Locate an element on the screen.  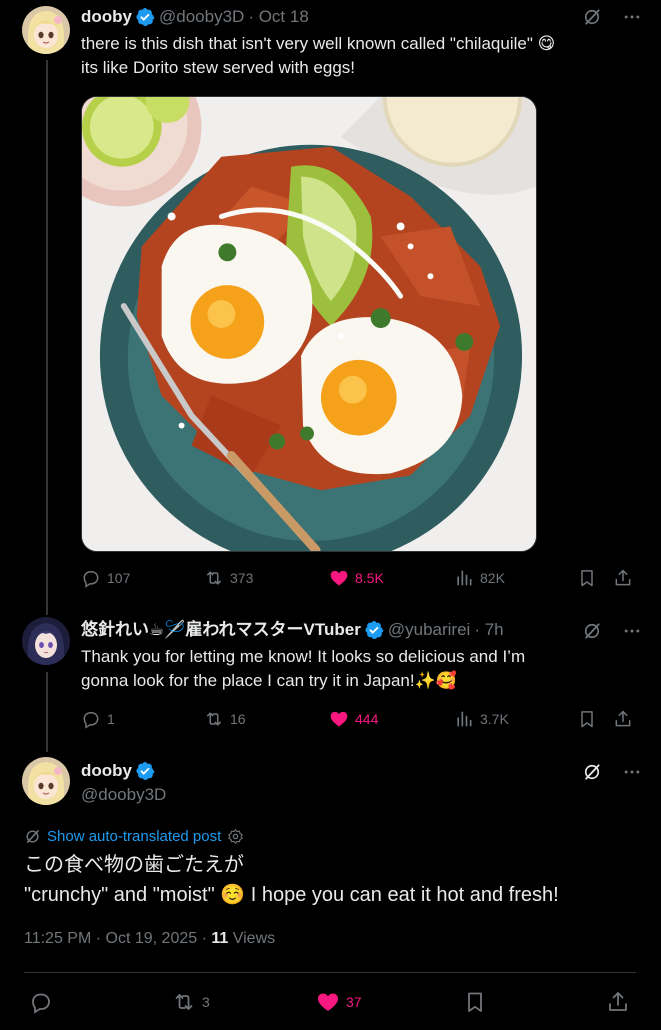
author-name: 悠針れい☕🪡雇われマスターVTuber is located at coordinates (221, 630).